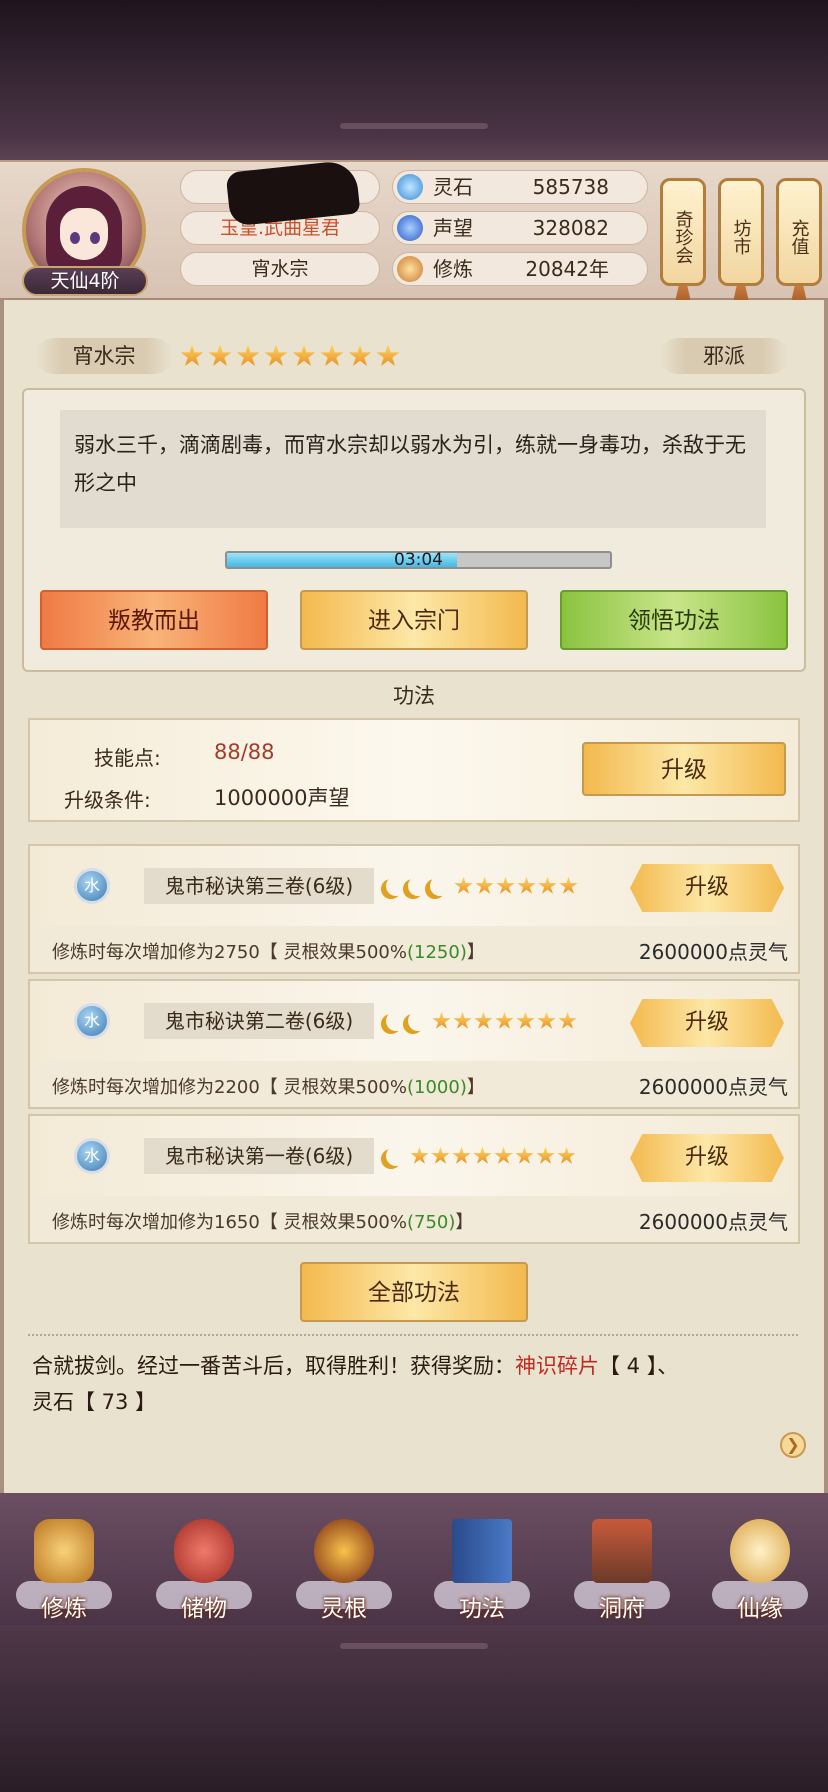 The width and height of the screenshot is (828, 1792). What do you see at coordinates (414, 1563) in the screenshot?
I see `bottom-nav: 修炼 储物 灵根 功法 洞府 仙缘` at bounding box center [414, 1563].